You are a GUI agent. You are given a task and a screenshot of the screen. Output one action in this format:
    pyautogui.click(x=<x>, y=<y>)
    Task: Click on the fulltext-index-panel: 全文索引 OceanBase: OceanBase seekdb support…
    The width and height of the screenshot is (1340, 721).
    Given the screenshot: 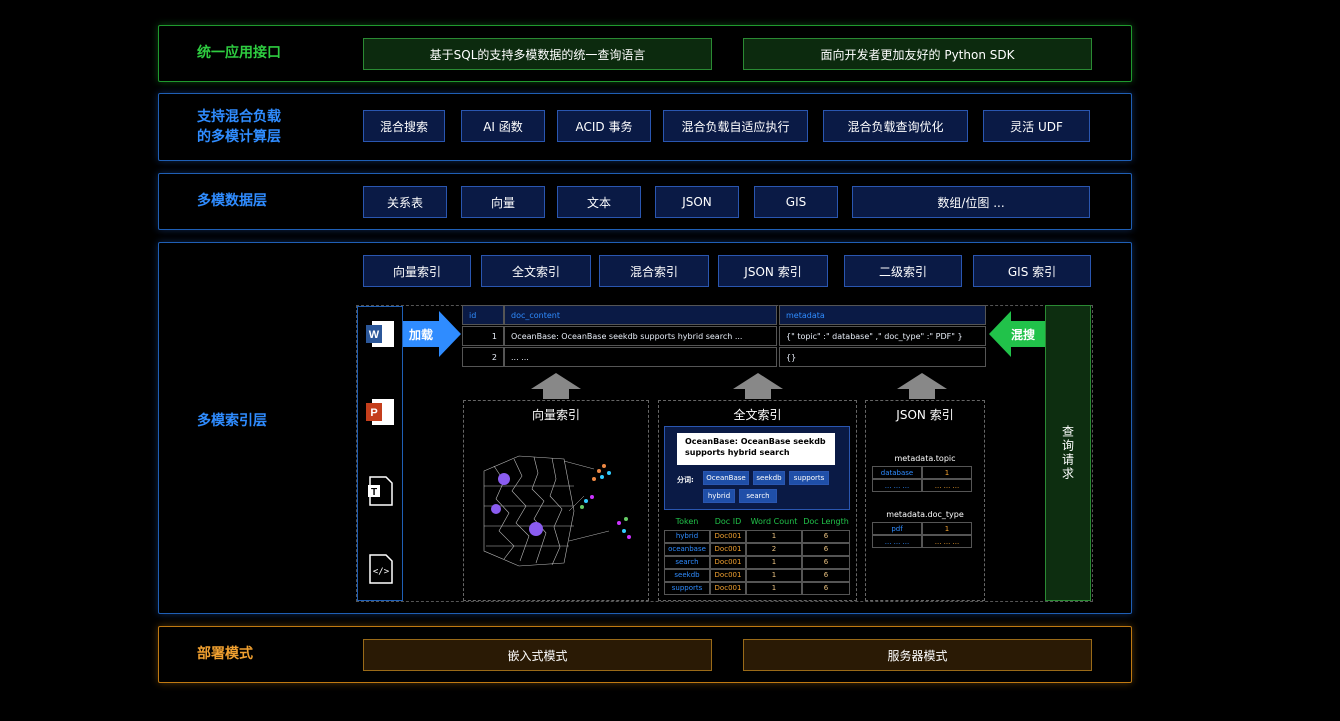 What is the action you would take?
    pyautogui.click(x=757, y=500)
    